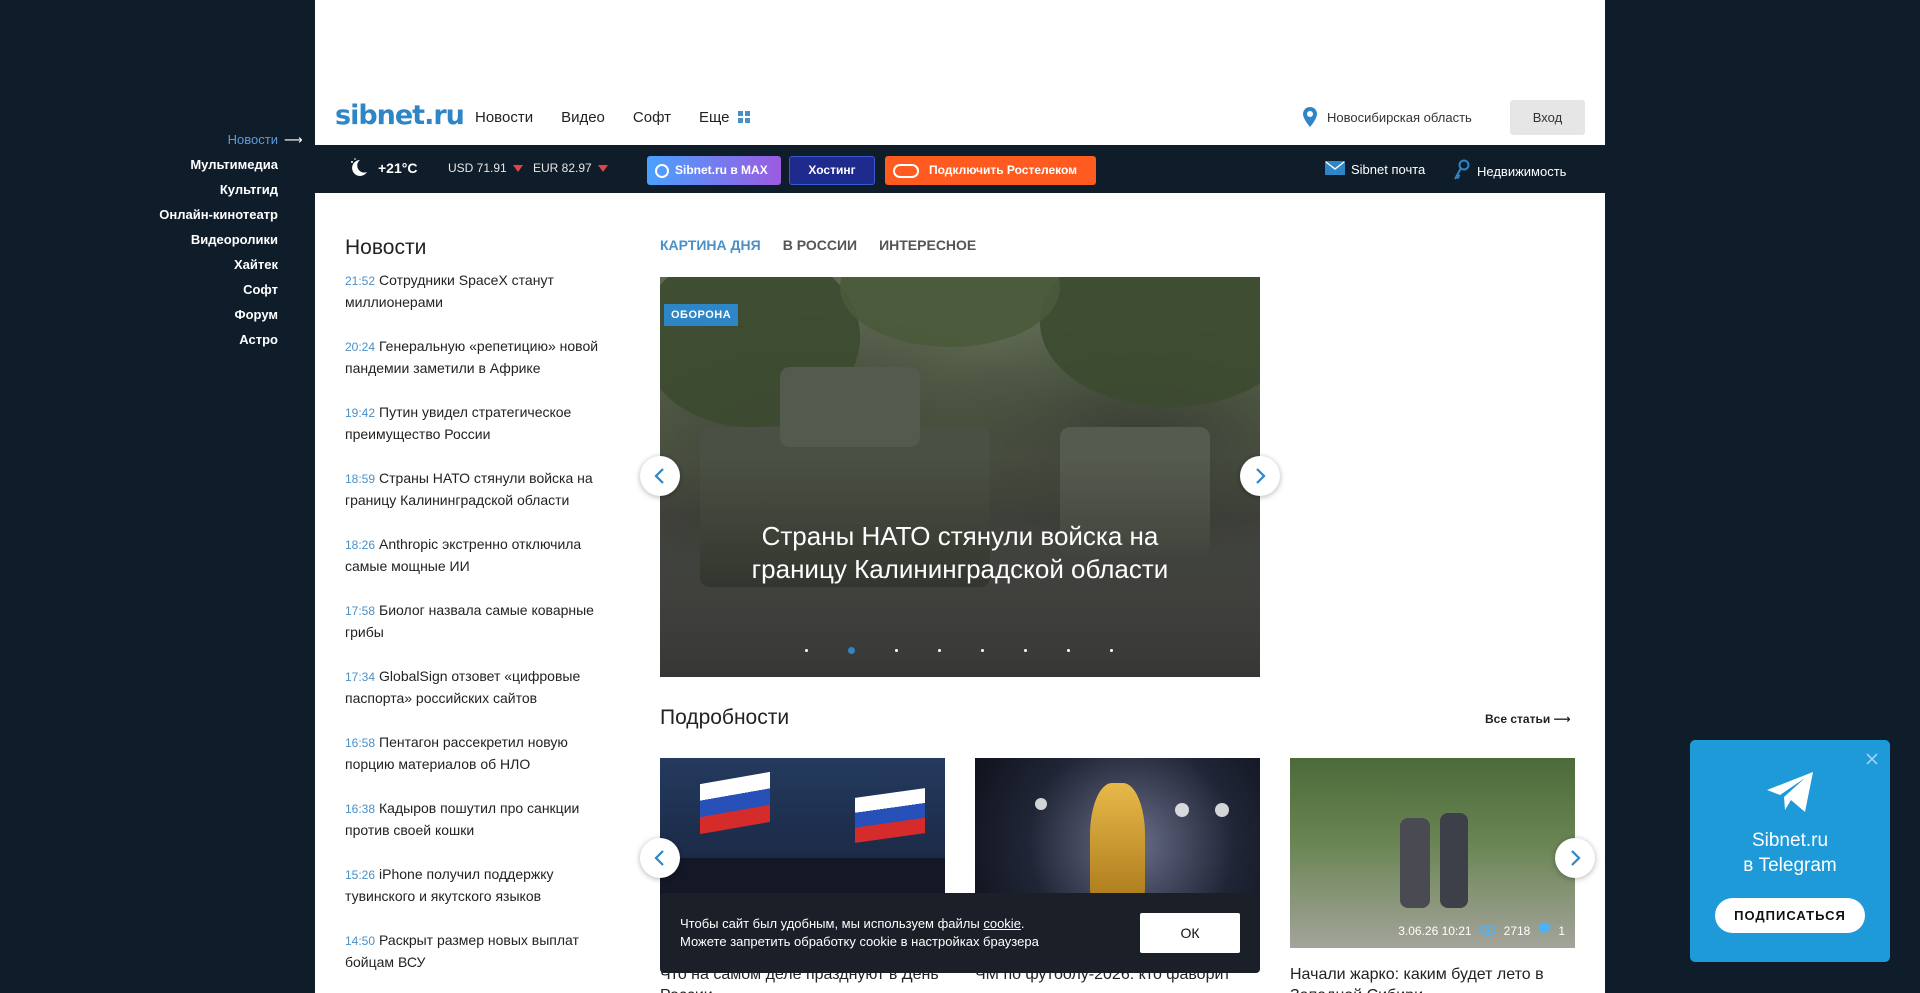  Describe the element at coordinates (1022, 923) in the screenshot. I see `cookie-text-period: .` at that location.